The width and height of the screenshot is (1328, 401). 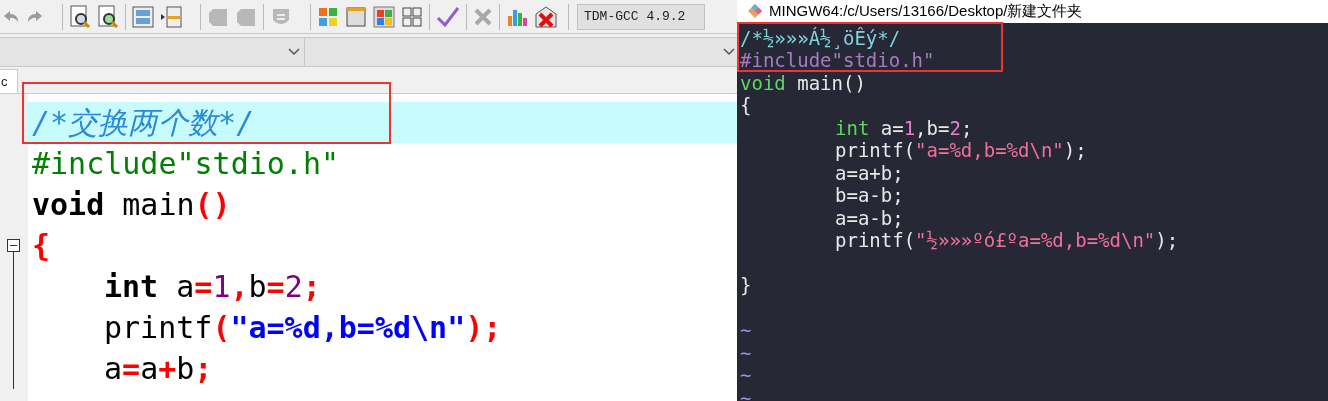 What do you see at coordinates (35, 16) in the screenshot?
I see `redo-icon` at bounding box center [35, 16].